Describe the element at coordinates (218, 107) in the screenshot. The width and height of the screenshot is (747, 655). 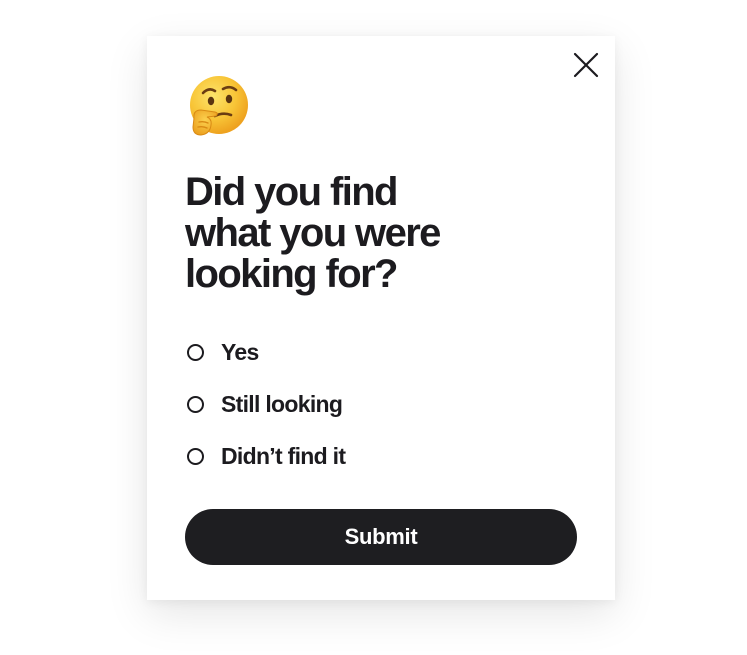
I see `thinking-face-icon` at that location.